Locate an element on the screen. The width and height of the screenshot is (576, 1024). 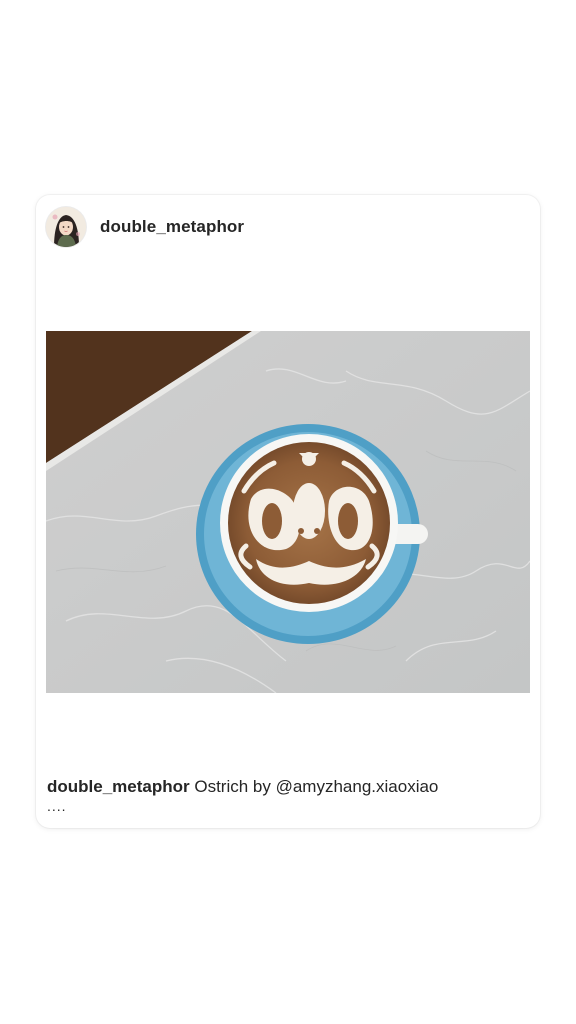
profile-avatar-icon is located at coordinates (66, 227).